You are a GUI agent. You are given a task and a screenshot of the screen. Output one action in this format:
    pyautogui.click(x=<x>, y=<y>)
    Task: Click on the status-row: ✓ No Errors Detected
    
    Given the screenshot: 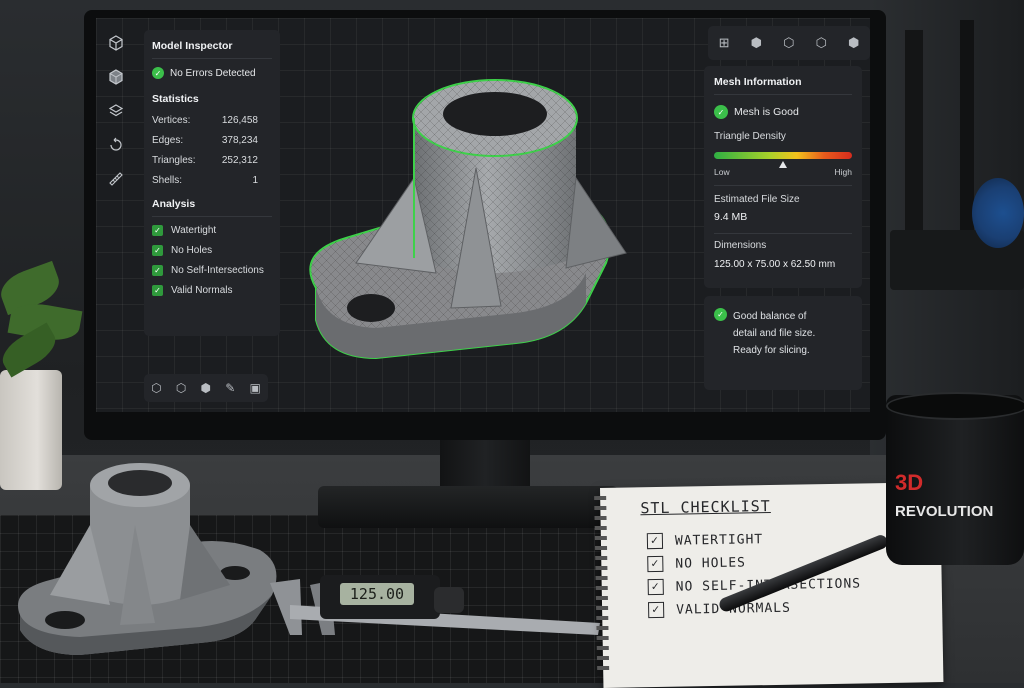 What is the action you would take?
    pyautogui.click(x=212, y=73)
    